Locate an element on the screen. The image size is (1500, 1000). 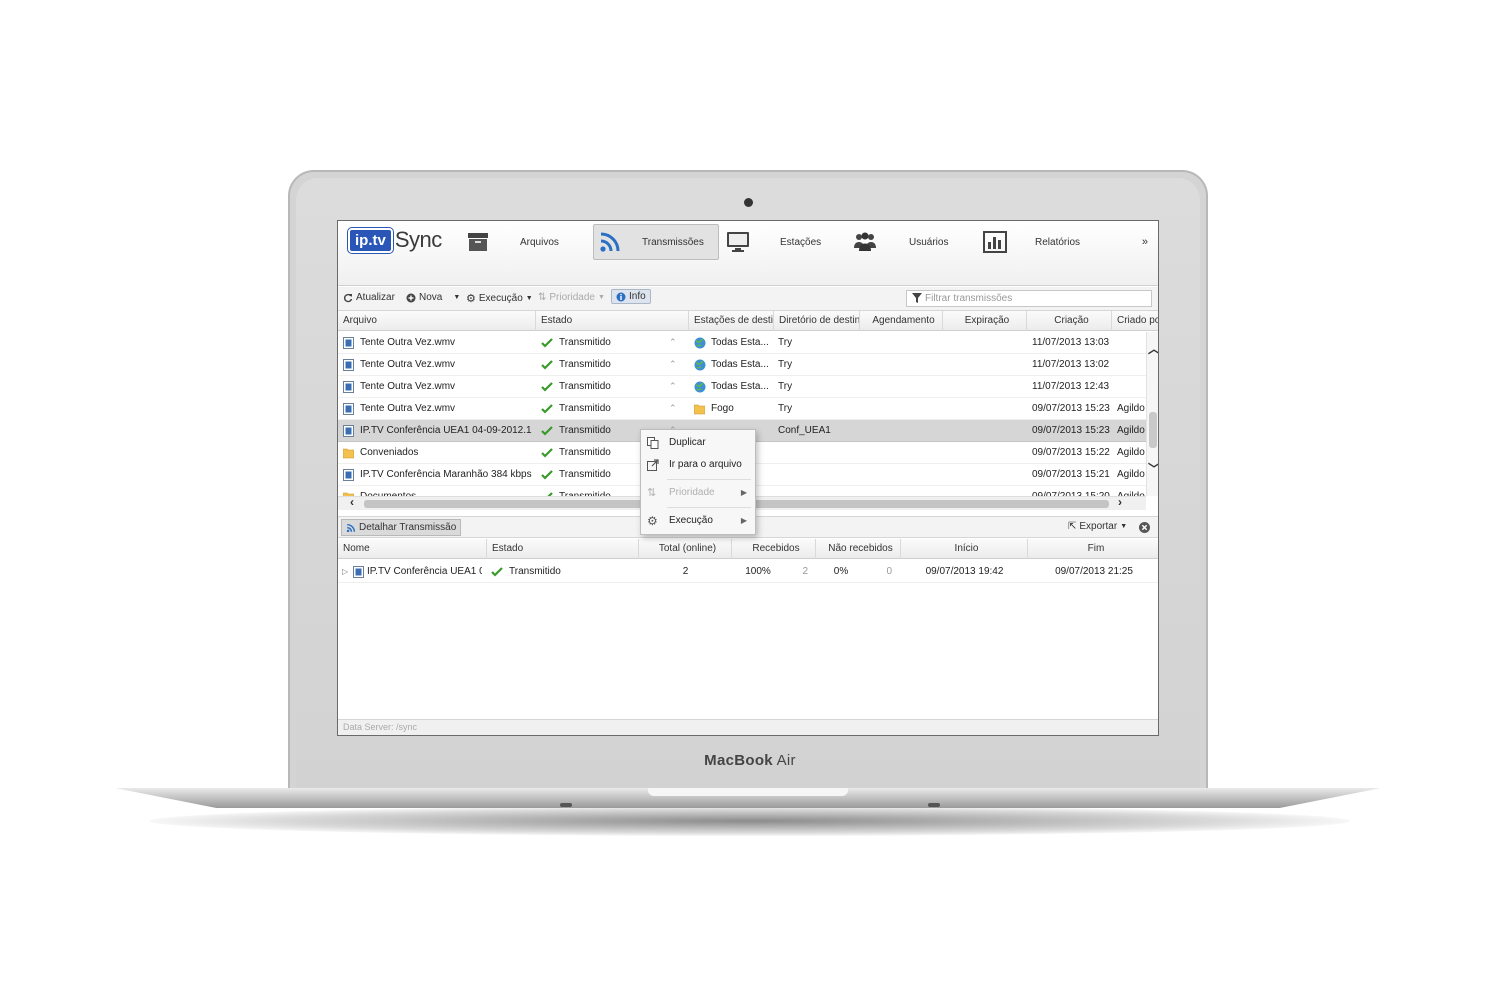
directory is located at coordinates (818, 453).